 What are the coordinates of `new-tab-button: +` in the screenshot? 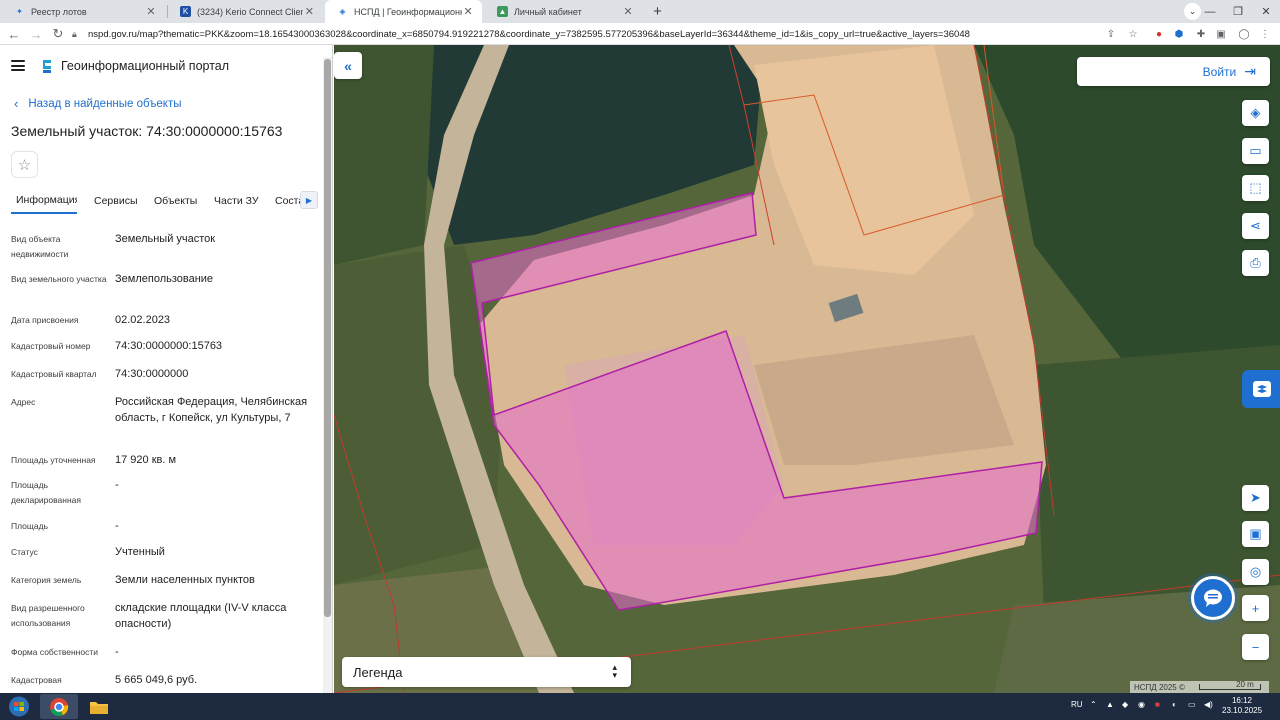 It's located at (657, 11).